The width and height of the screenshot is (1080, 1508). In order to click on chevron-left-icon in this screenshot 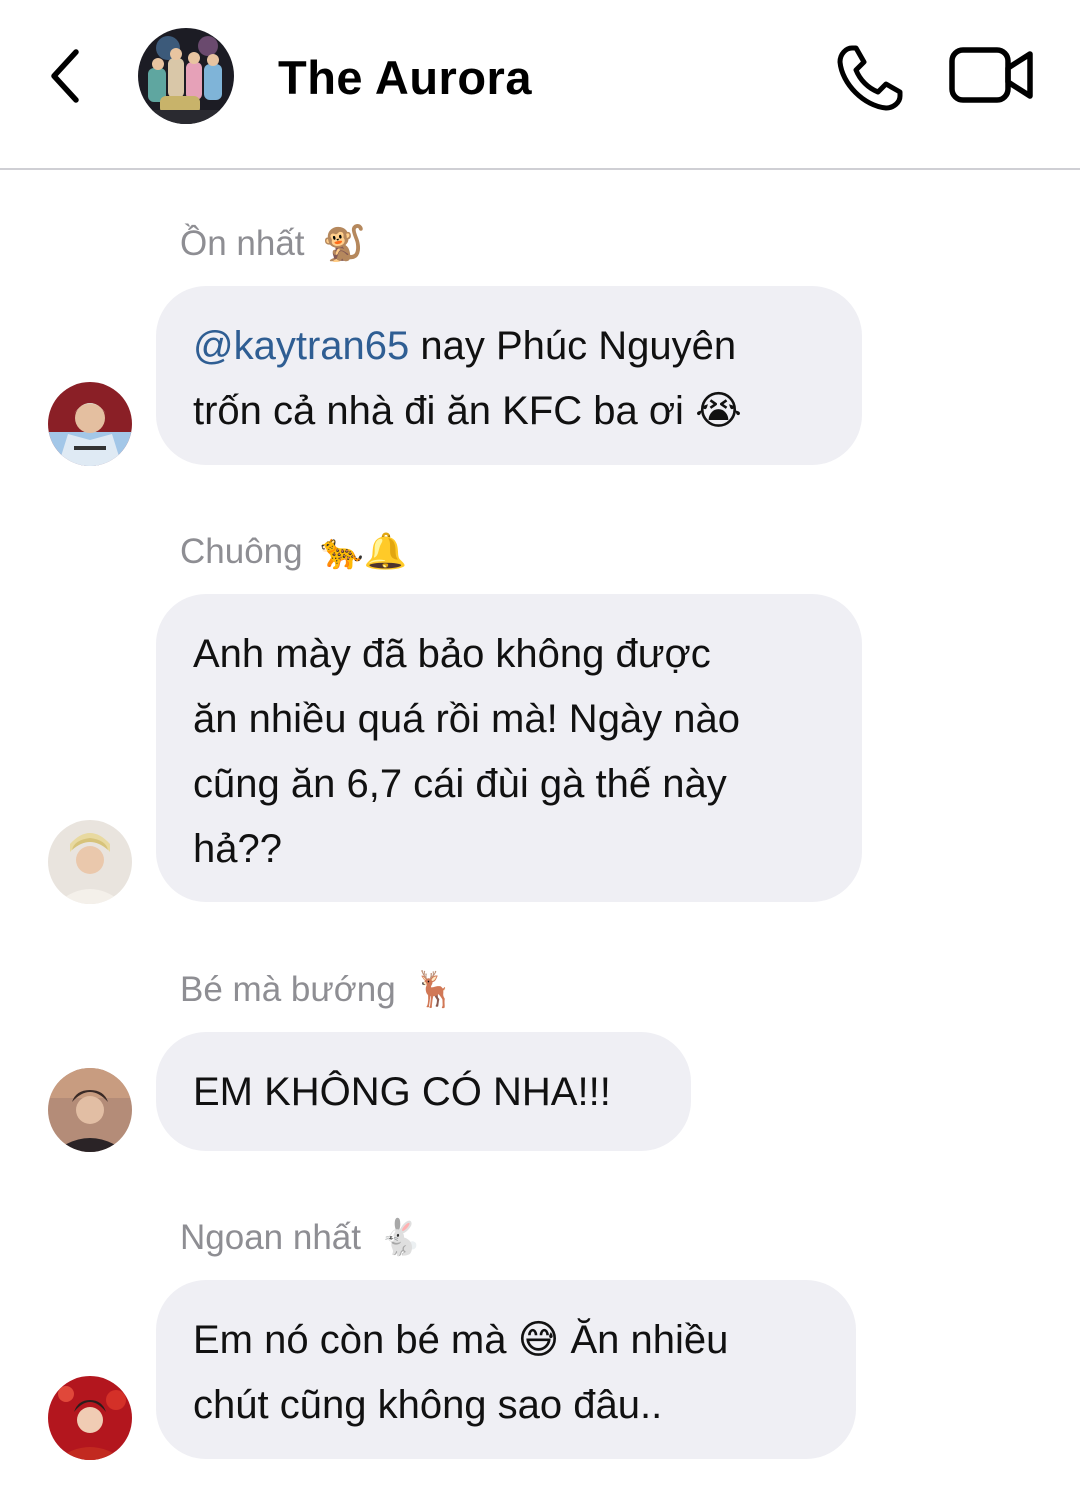, I will do `click(65, 76)`.